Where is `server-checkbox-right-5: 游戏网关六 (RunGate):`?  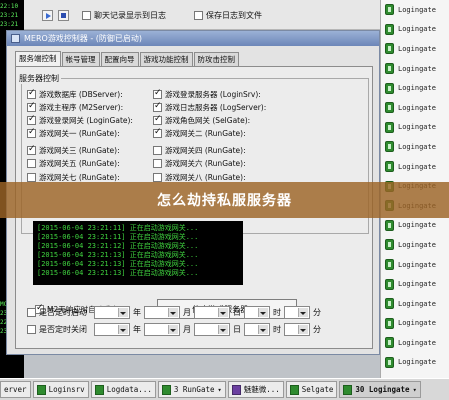
server-checkbox-right-5: 游戏网关六 (RunGate): is located at coordinates (199, 163).